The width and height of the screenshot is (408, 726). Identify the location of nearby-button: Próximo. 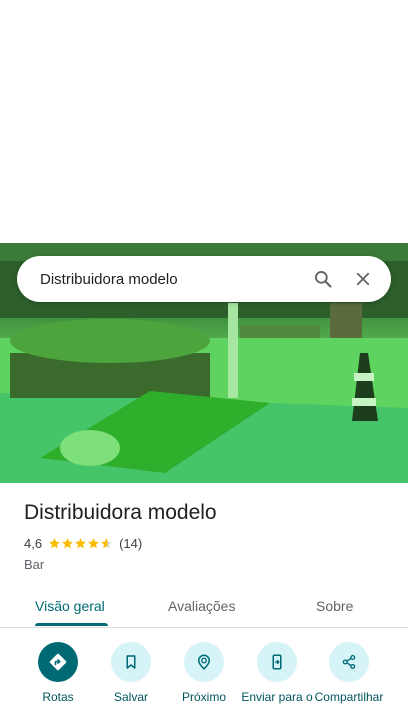
(204, 673).